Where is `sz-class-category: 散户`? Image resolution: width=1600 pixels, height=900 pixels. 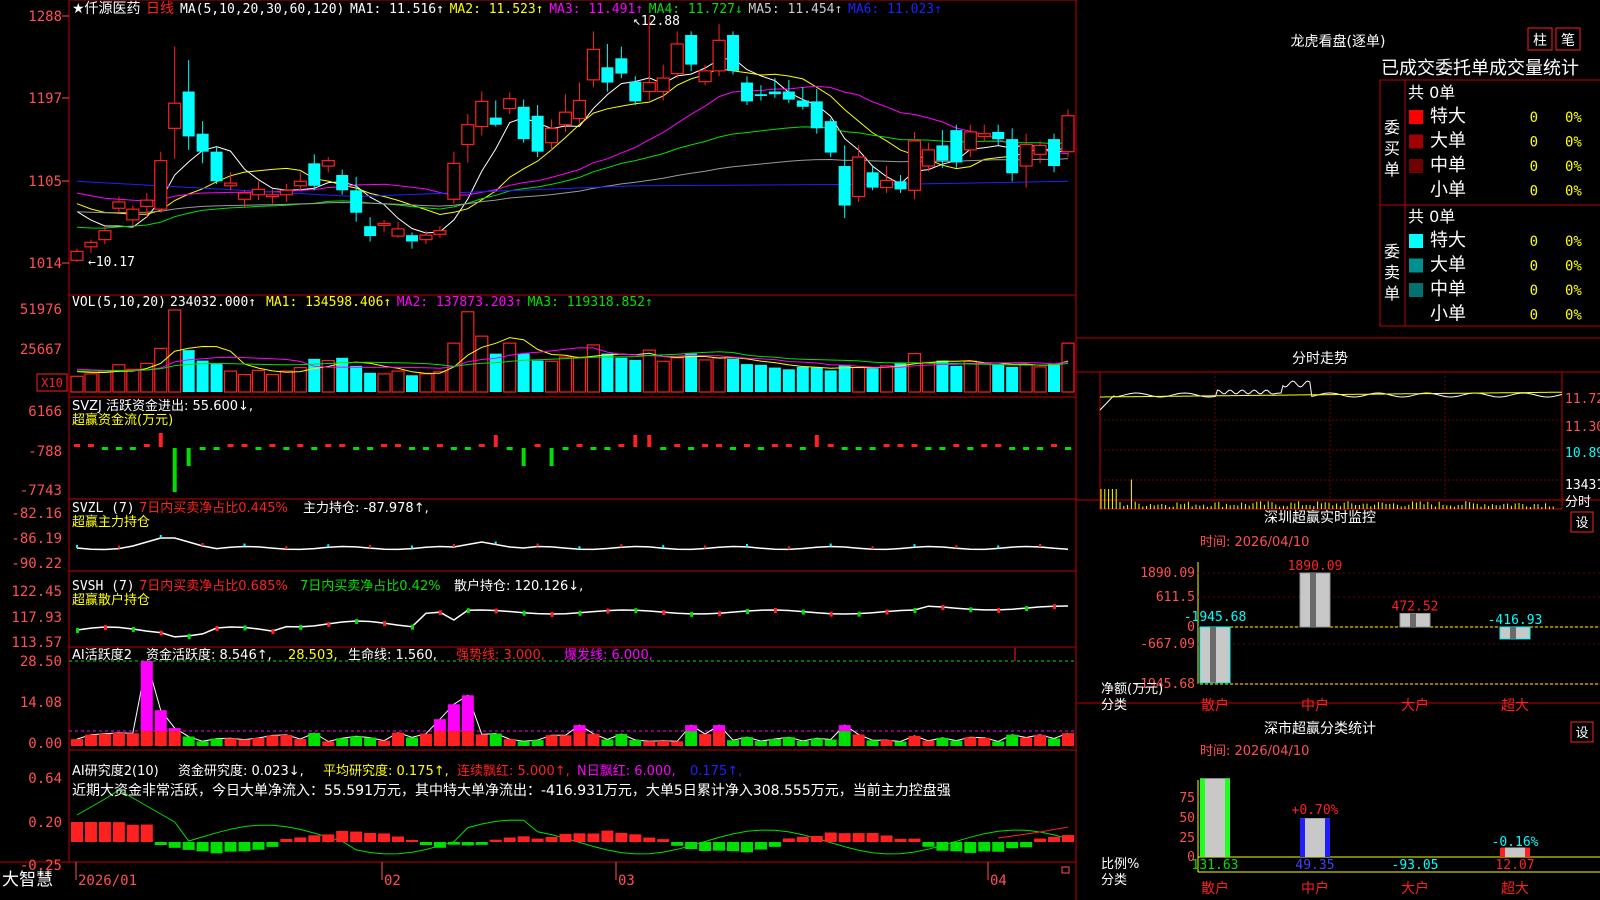
sz-class-category: 散户 is located at coordinates (1215, 888).